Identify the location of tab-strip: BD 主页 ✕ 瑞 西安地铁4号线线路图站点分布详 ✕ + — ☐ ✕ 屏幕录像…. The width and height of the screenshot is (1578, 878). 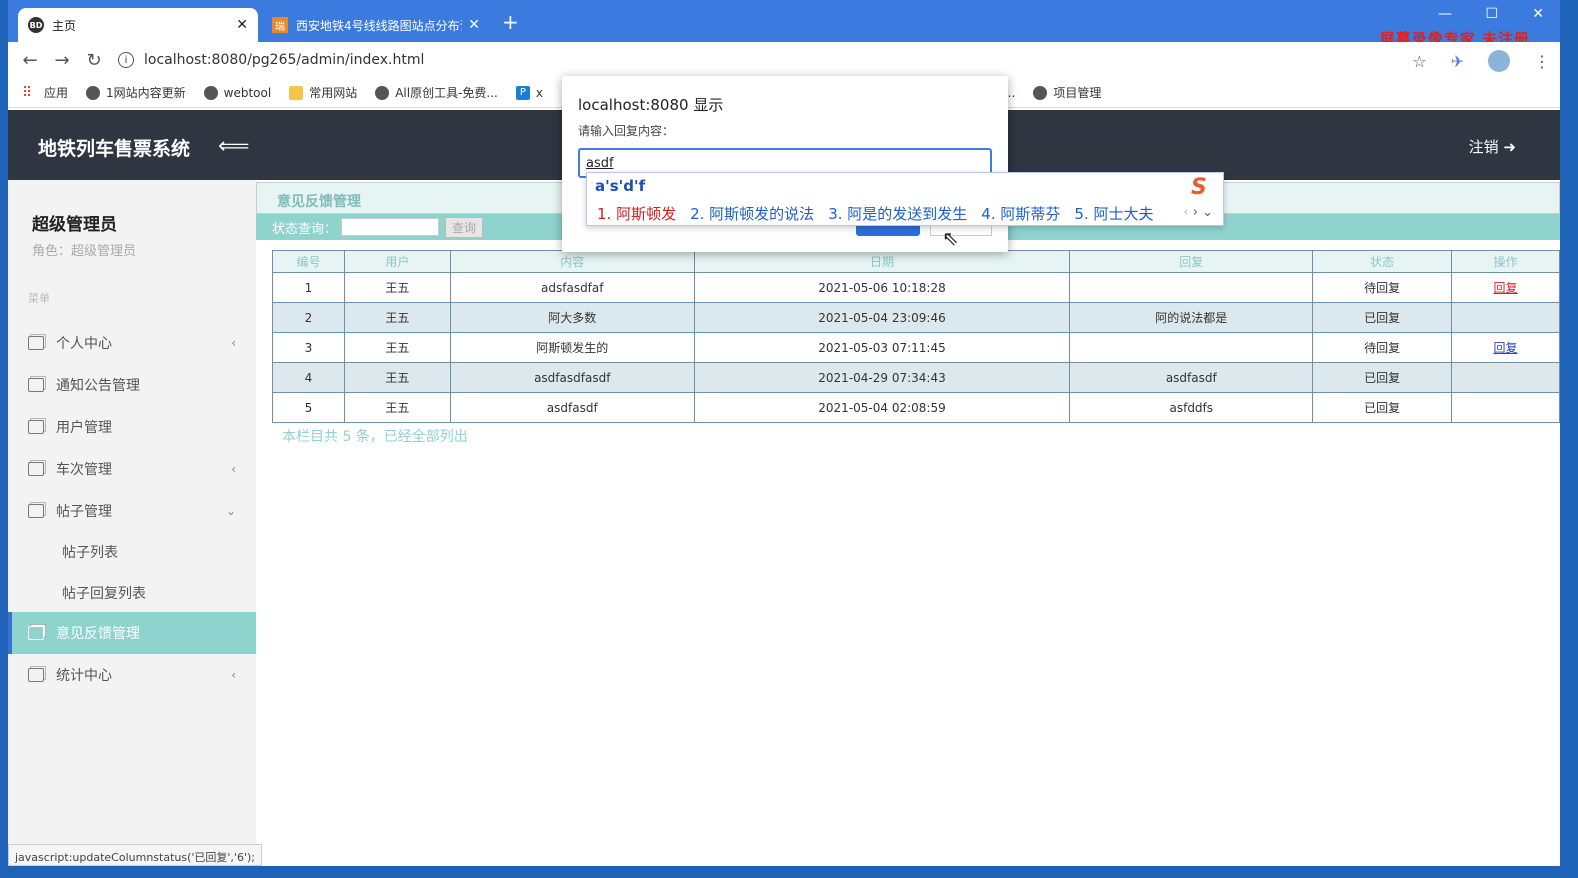
(784, 24).